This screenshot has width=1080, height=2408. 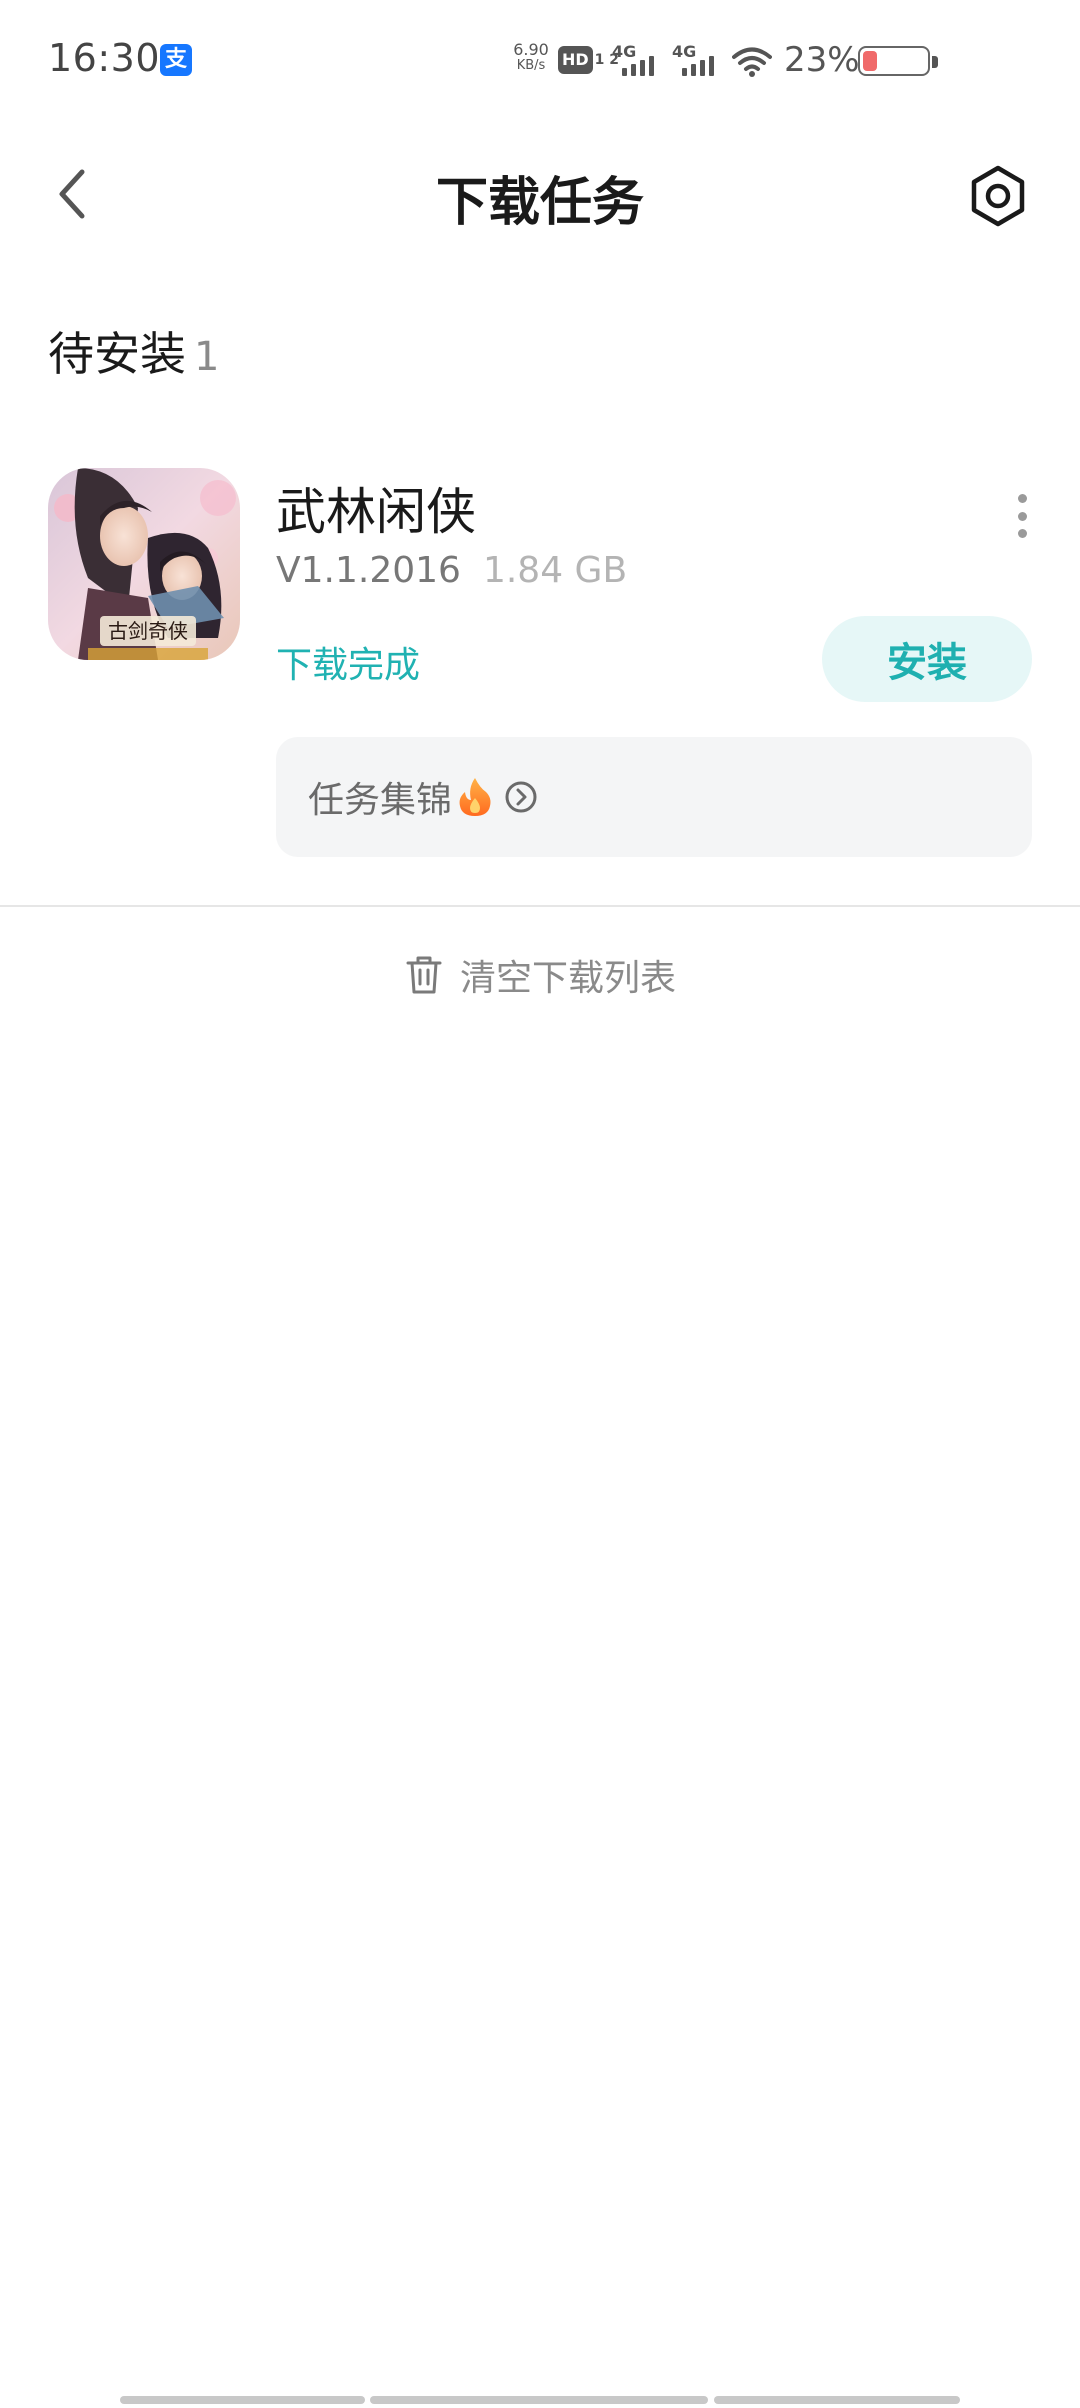 I want to click on hd-voice-icon: HD 1 2, so click(x=588, y=60).